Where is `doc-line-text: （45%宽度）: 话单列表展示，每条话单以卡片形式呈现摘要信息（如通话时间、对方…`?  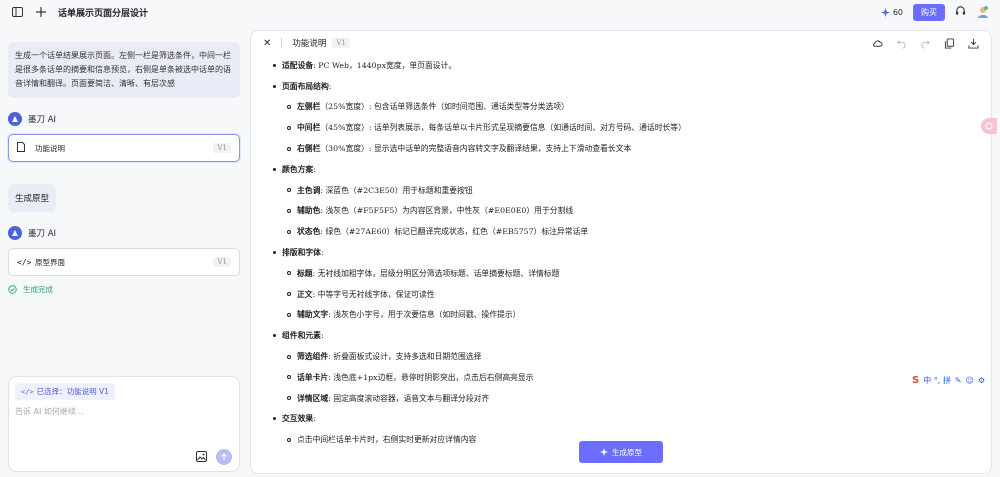 doc-line-text: （45%宽度）: 话单列表展示，每条话单以卡片形式呈现摘要信息（如通话时间、对方… is located at coordinates (503, 128).